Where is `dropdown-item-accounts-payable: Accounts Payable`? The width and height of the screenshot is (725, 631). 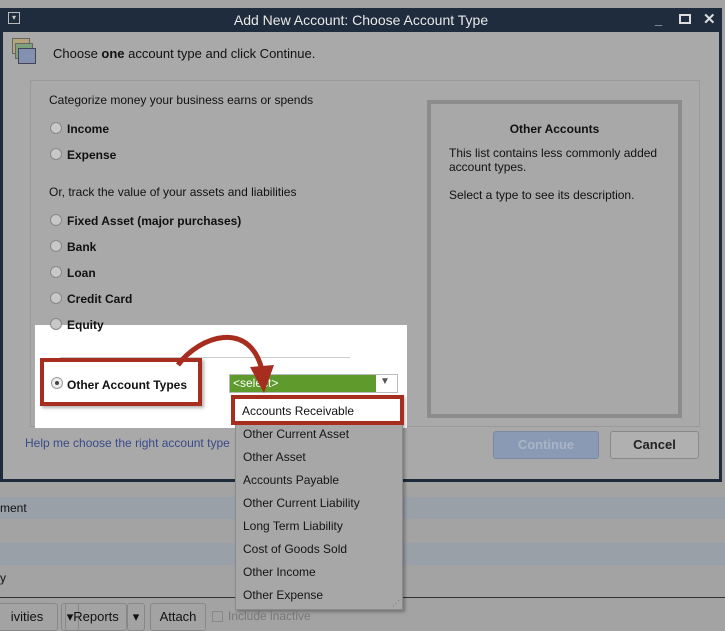 dropdown-item-accounts-payable: Accounts Payable is located at coordinates (291, 480).